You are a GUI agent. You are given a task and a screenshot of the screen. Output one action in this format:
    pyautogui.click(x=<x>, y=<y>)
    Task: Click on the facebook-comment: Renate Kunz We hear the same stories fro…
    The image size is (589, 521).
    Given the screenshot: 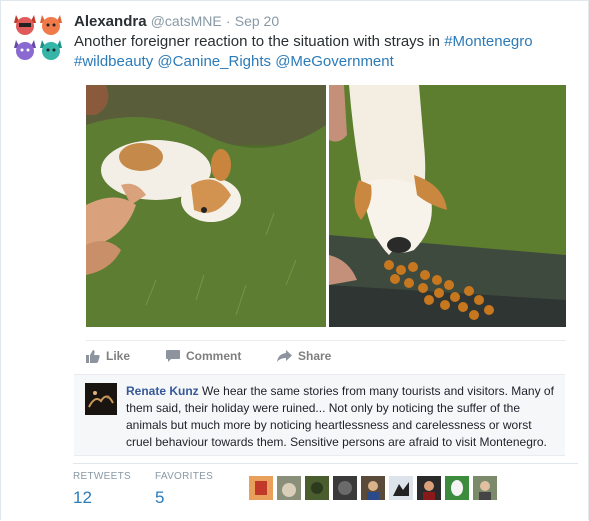 What is the action you would take?
    pyautogui.click(x=319, y=415)
    